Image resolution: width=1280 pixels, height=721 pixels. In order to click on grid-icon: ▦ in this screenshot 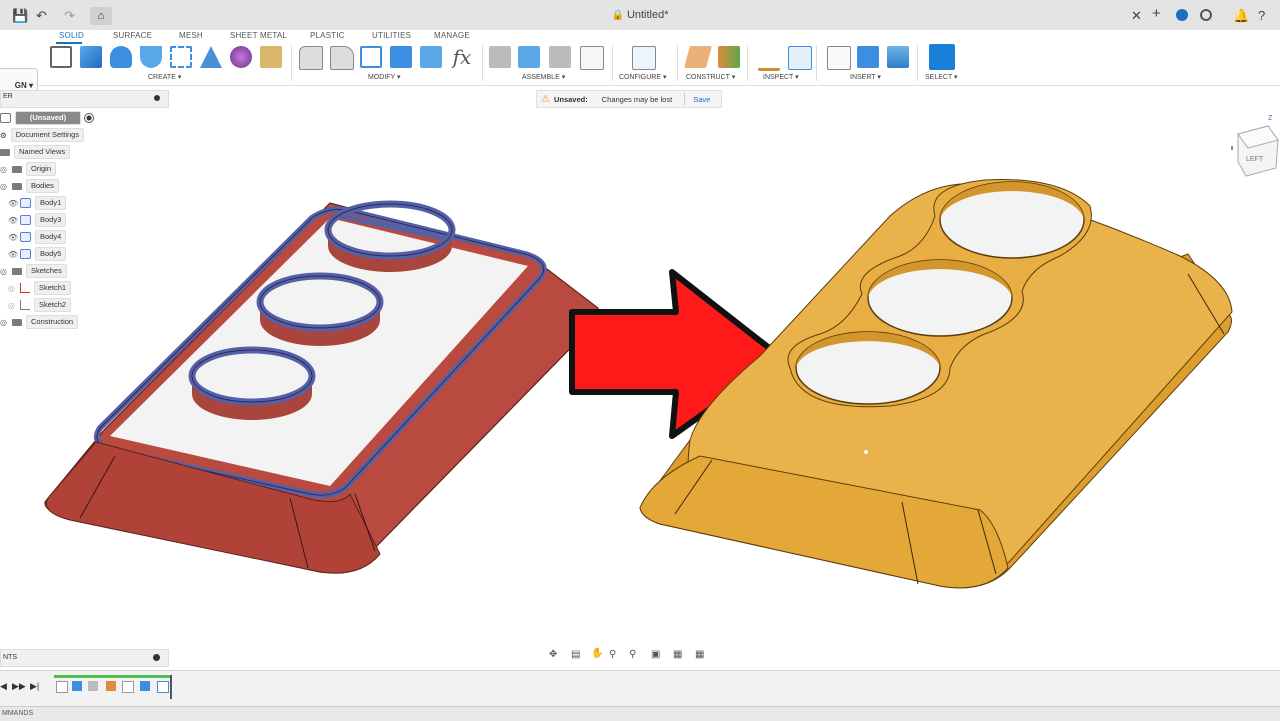, I will do `click(677, 654)`.